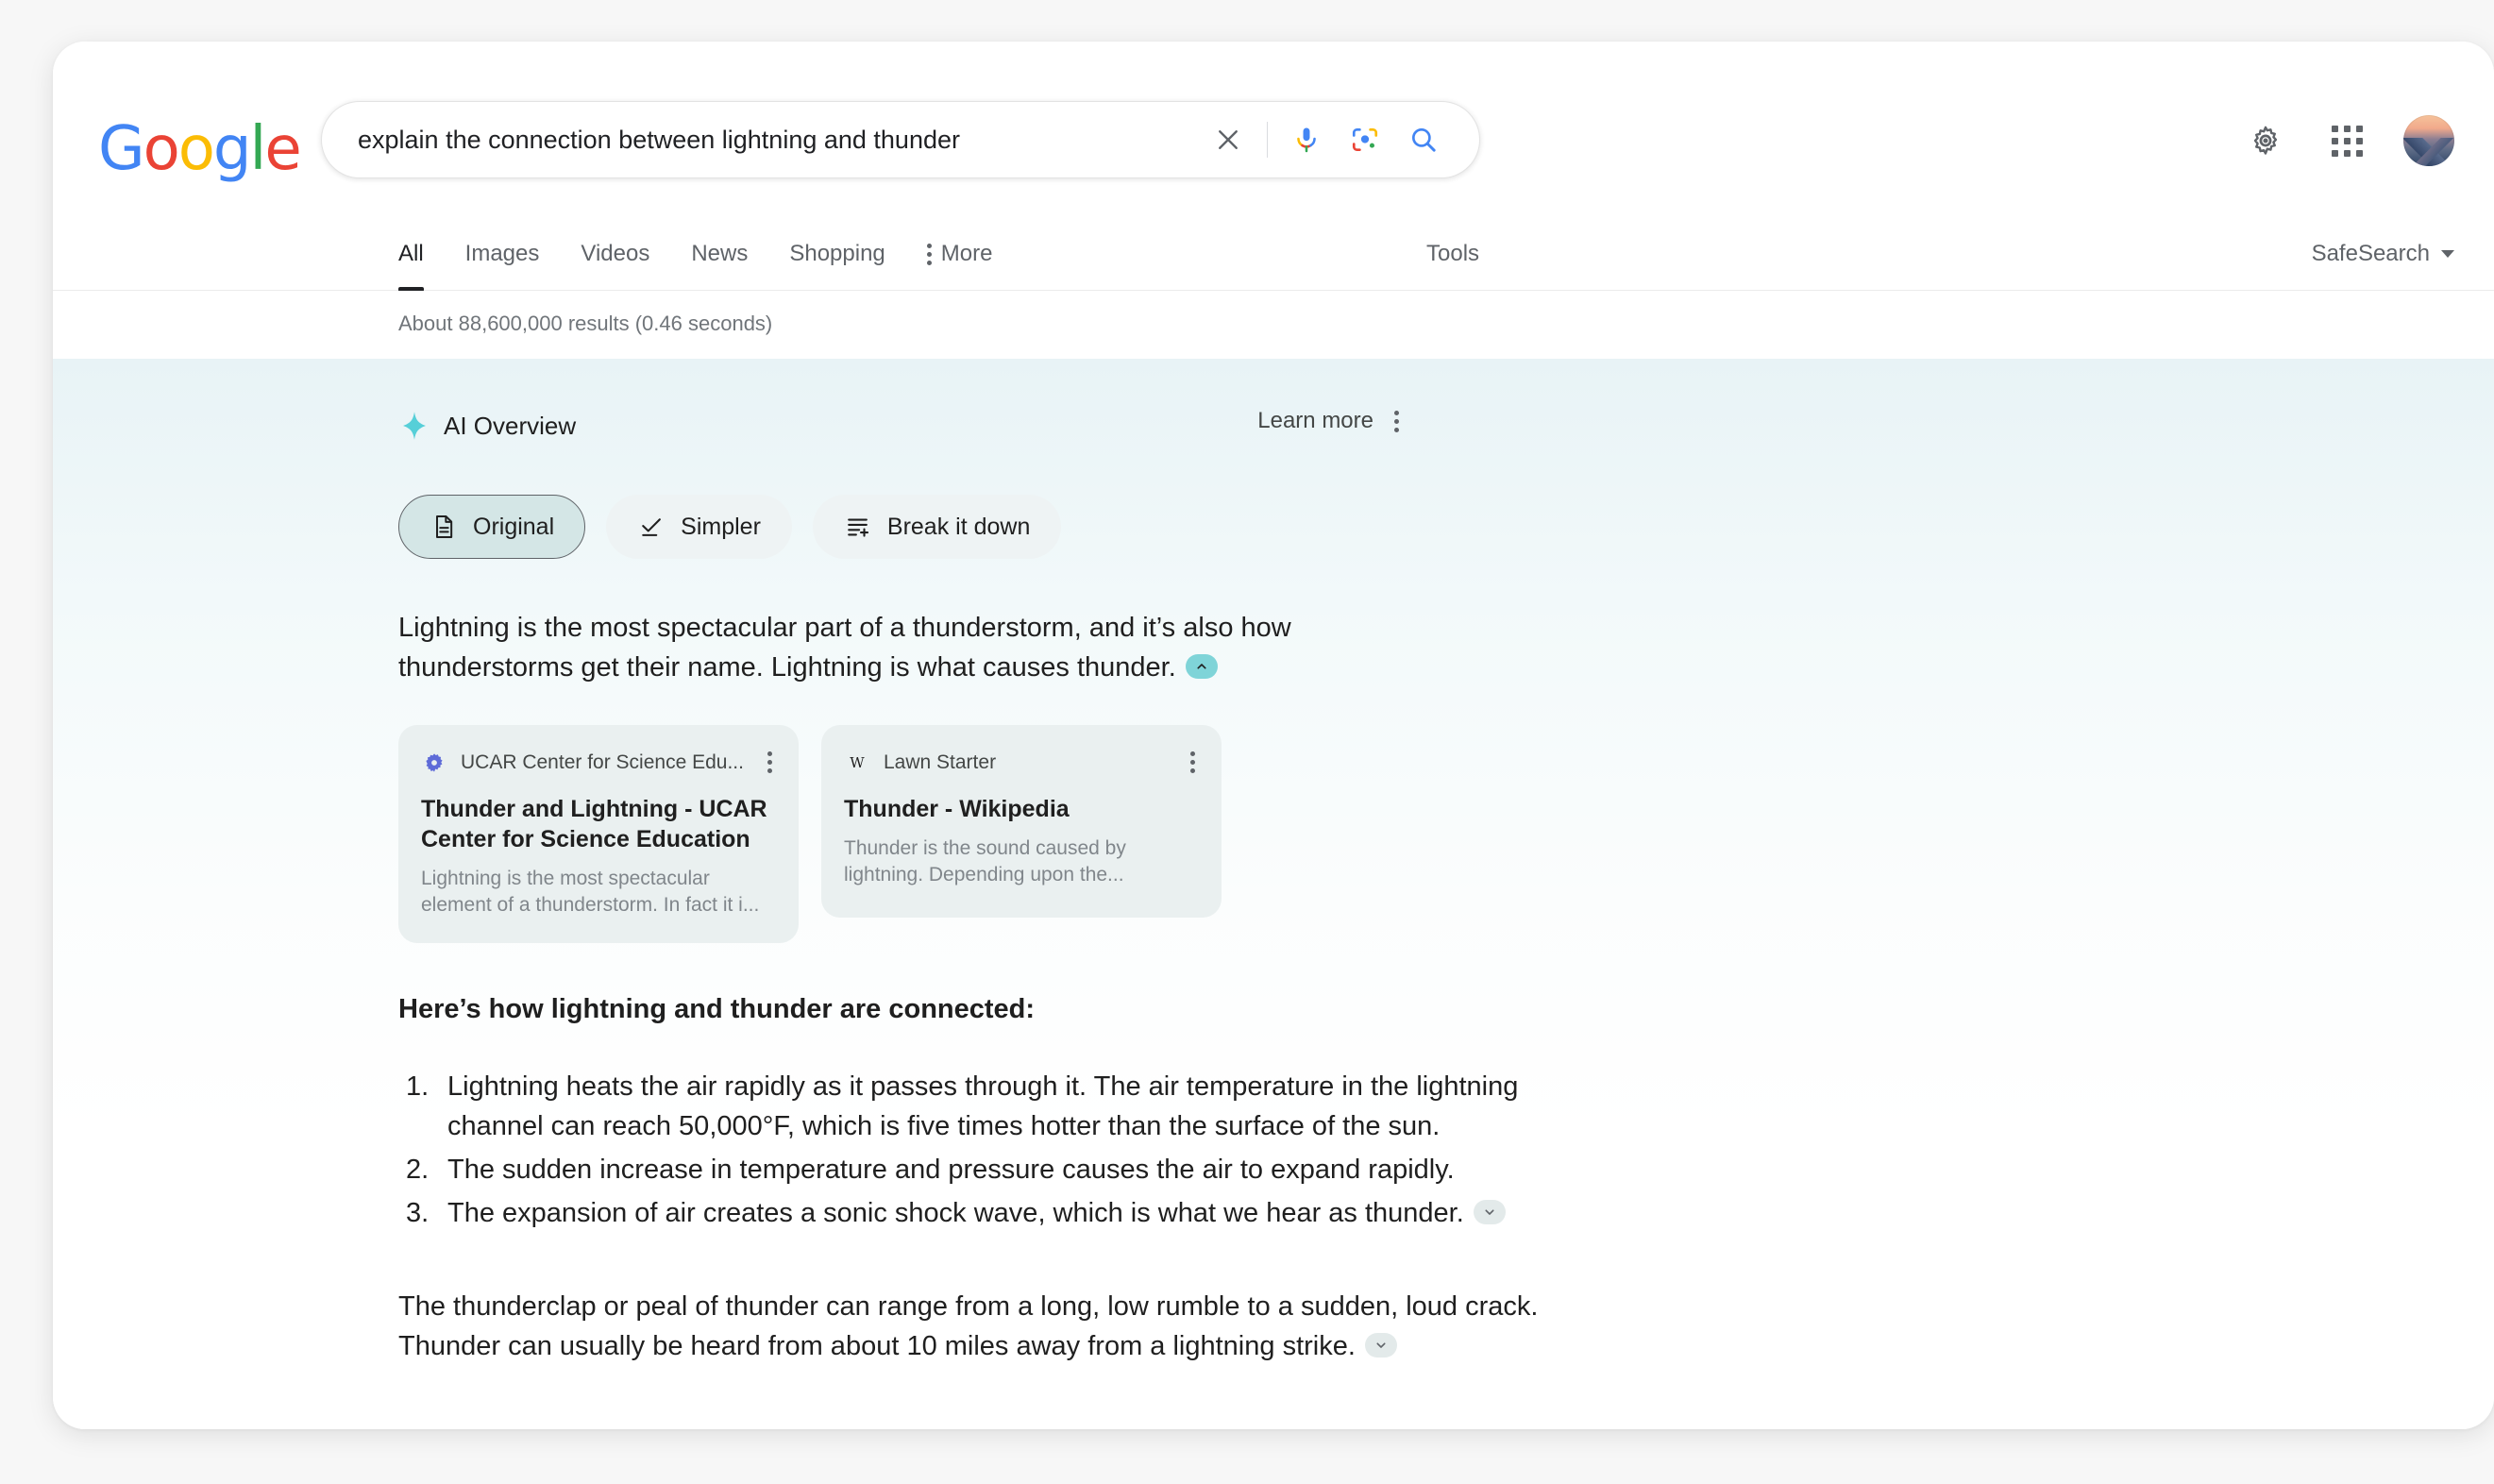 The width and height of the screenshot is (2494, 1484). Describe the element at coordinates (958, 526) in the screenshot. I see `chip-break-it-down-label: Break it down` at that location.